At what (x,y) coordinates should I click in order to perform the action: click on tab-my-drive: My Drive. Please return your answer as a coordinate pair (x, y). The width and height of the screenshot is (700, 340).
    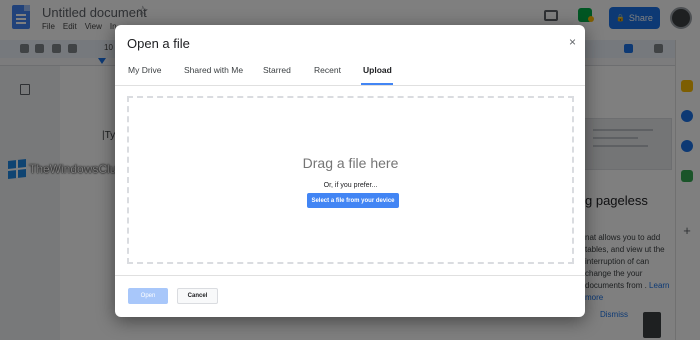
    Looking at the image, I should click on (145, 70).